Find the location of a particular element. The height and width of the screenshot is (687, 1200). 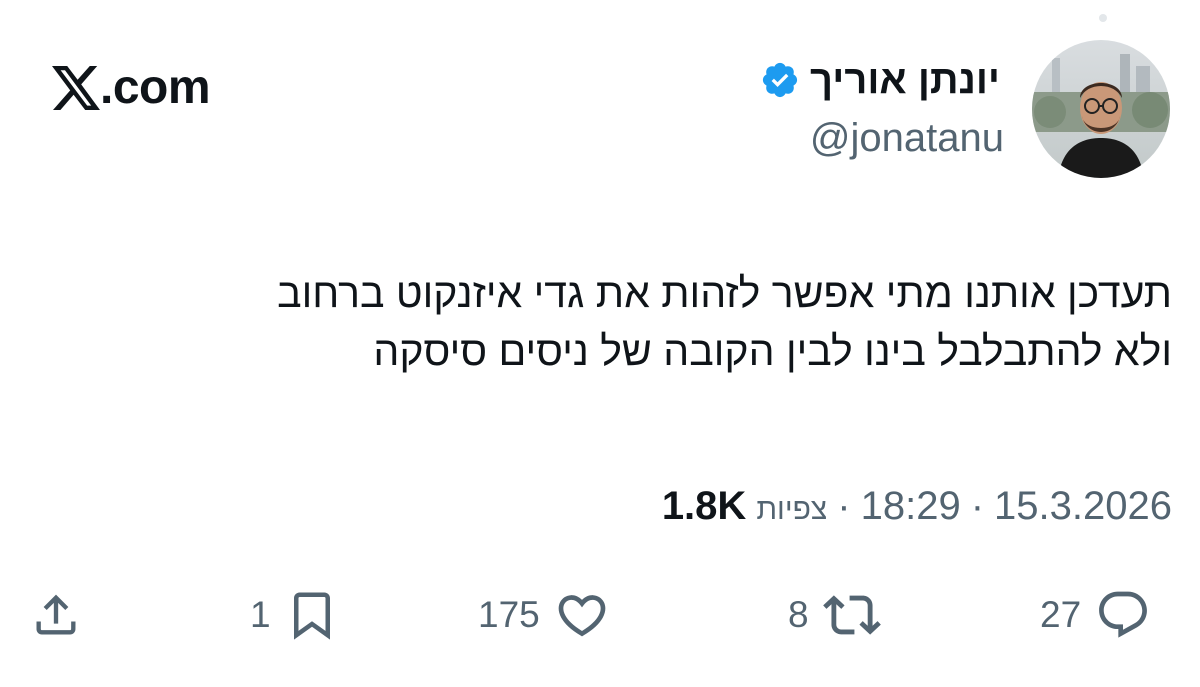

reply-icon is located at coordinates (1123, 614).